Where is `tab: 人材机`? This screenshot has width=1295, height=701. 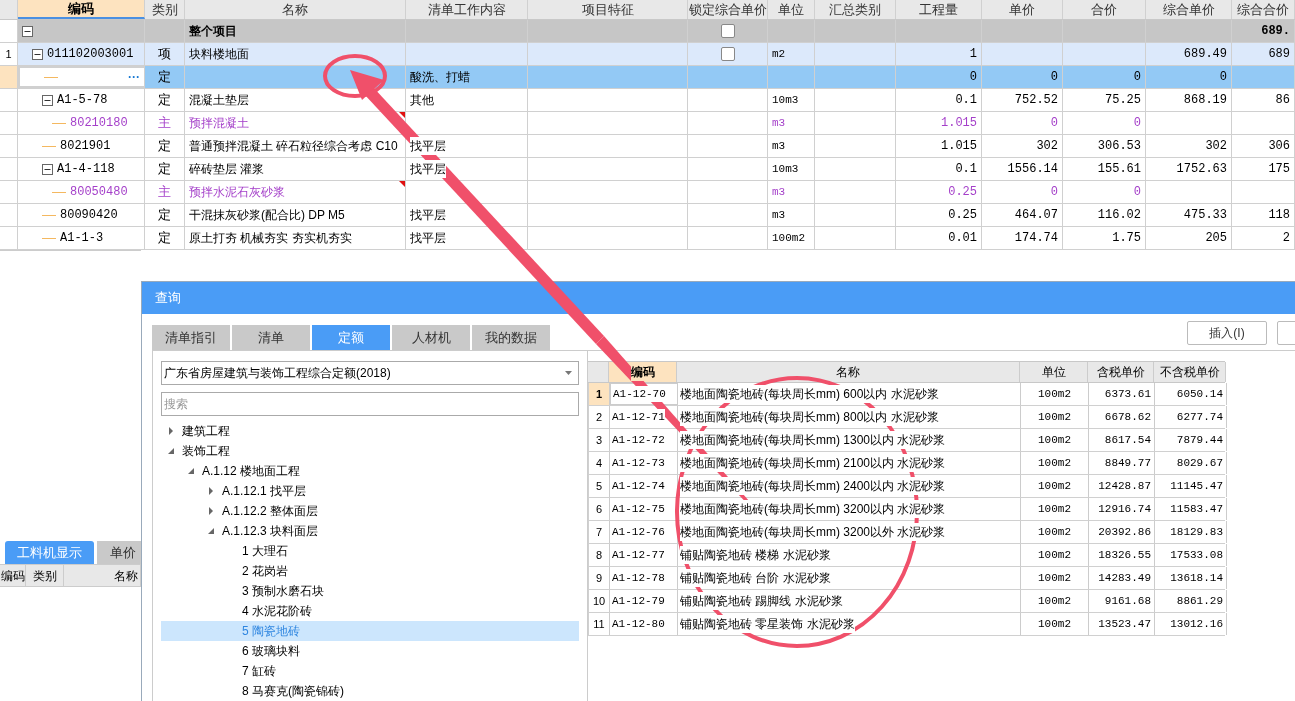
tab: 人材机 is located at coordinates (431, 337).